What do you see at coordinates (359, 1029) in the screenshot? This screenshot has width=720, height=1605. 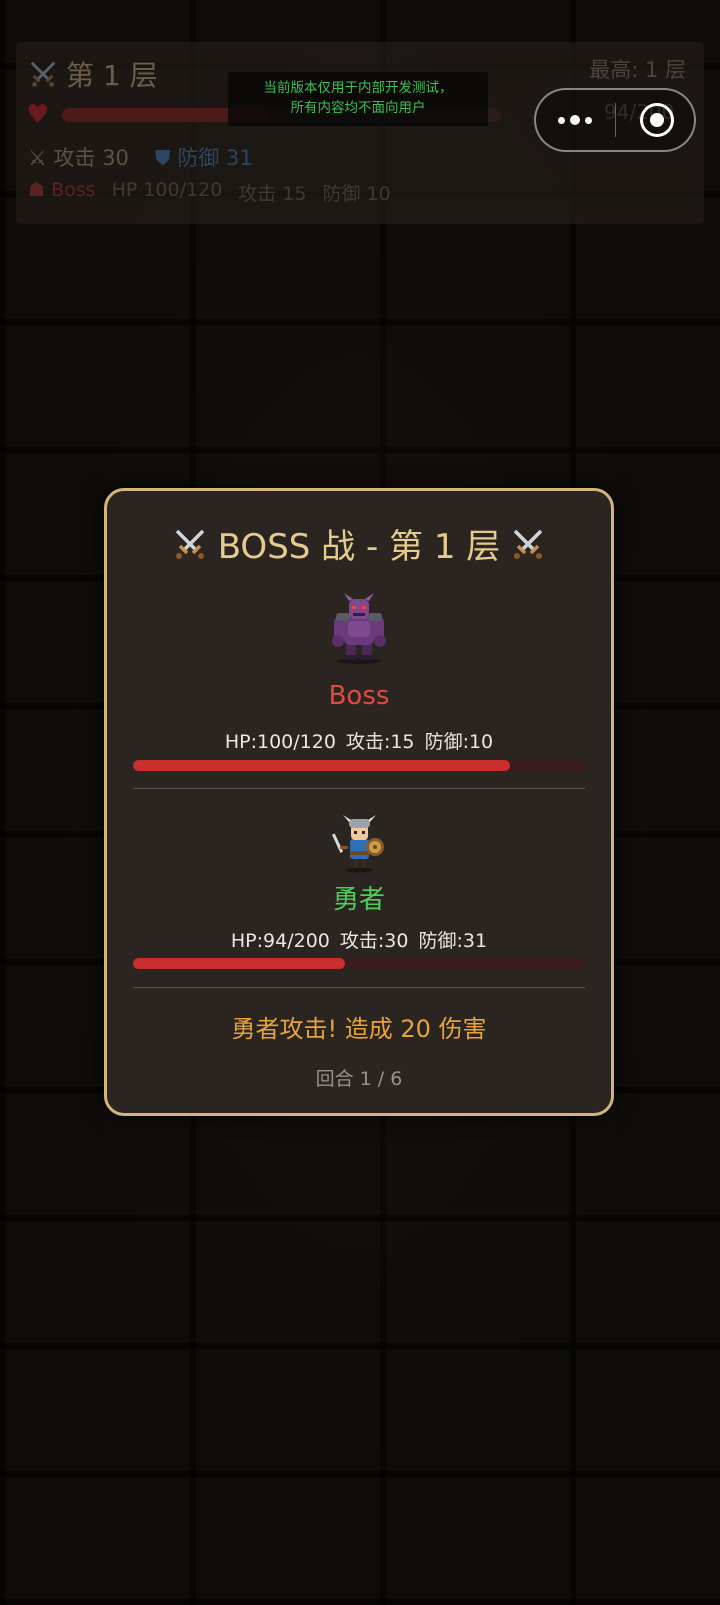 I see `battle-log: 勇者攻击! 造成 20 伤害` at bounding box center [359, 1029].